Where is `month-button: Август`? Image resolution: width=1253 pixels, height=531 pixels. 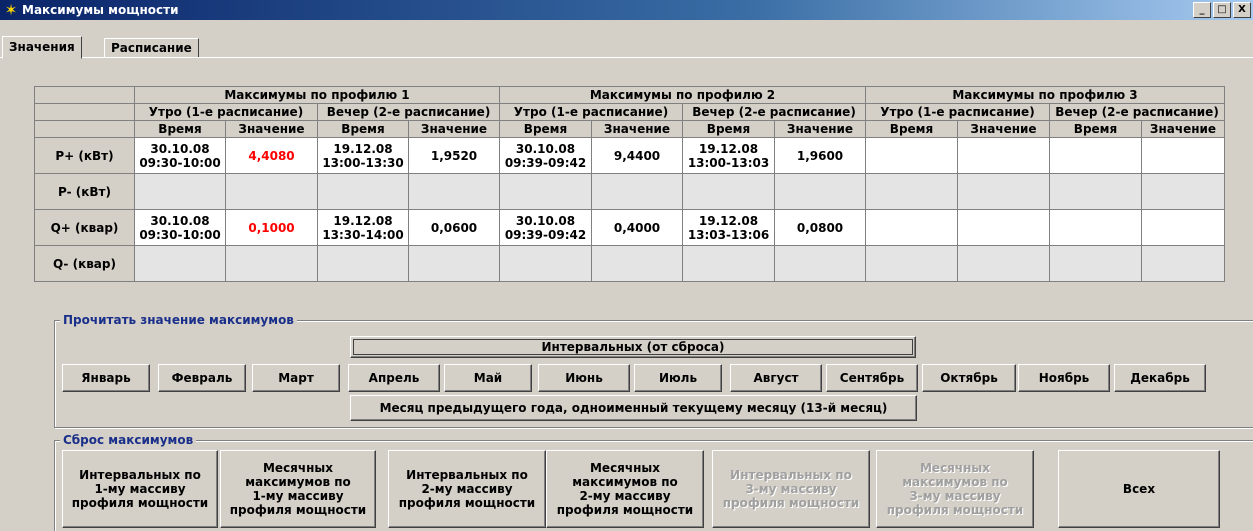 month-button: Август is located at coordinates (776, 378).